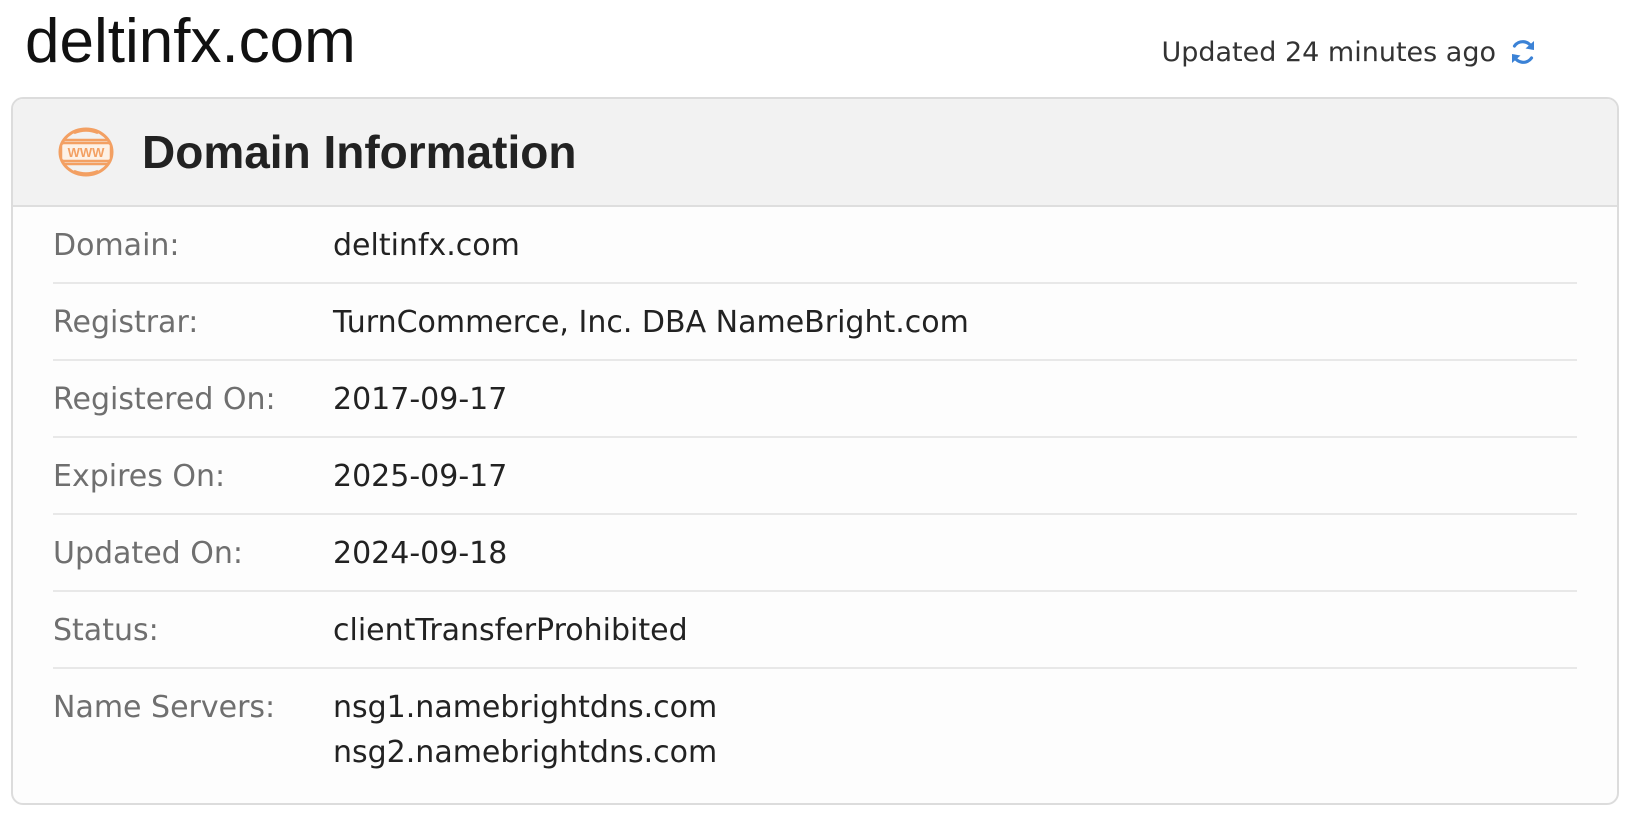 The height and width of the screenshot is (820, 1632). Describe the element at coordinates (148, 553) in the screenshot. I see `updated-on-label: Updated On:` at that location.